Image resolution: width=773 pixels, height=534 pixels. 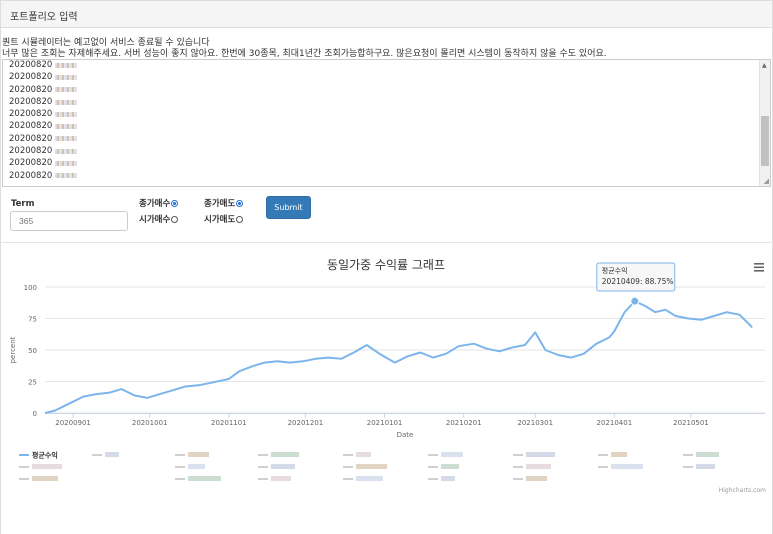 What do you see at coordinates (240, 203) in the screenshot?
I see `sell-close-radio` at bounding box center [240, 203].